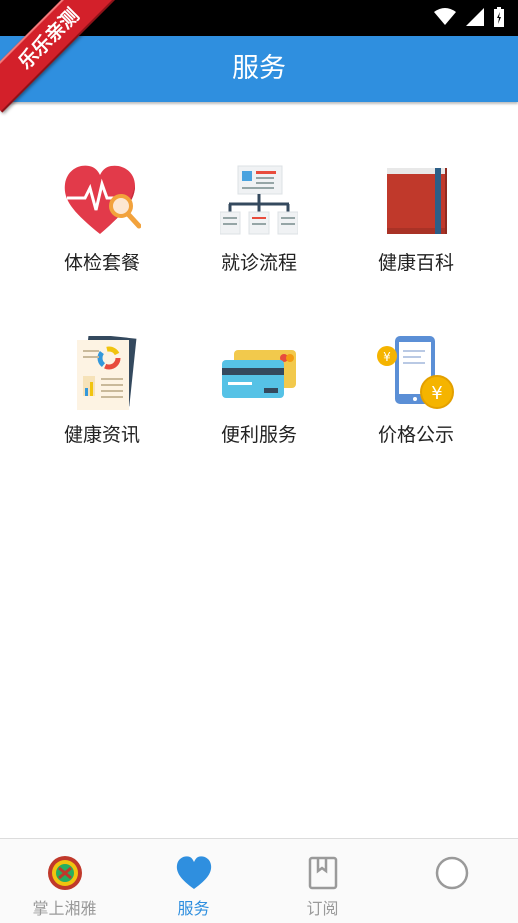 The image size is (518, 923). Describe the element at coordinates (64, 908) in the screenshot. I see `nav-label: 掌上湘雅` at that location.